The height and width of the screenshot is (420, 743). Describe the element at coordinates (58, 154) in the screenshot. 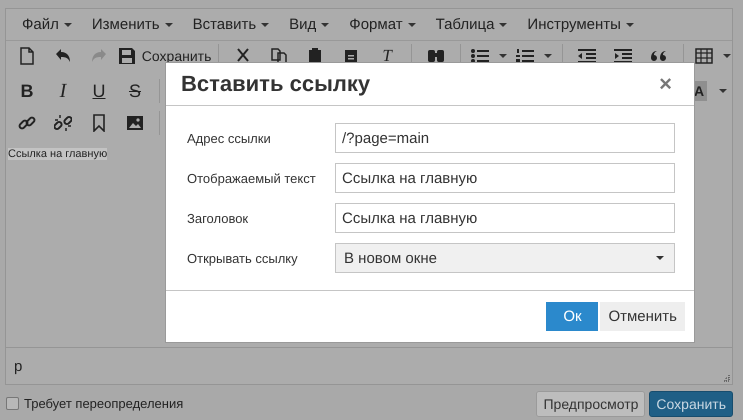

I see `selected-text: Ссылка на главную` at that location.